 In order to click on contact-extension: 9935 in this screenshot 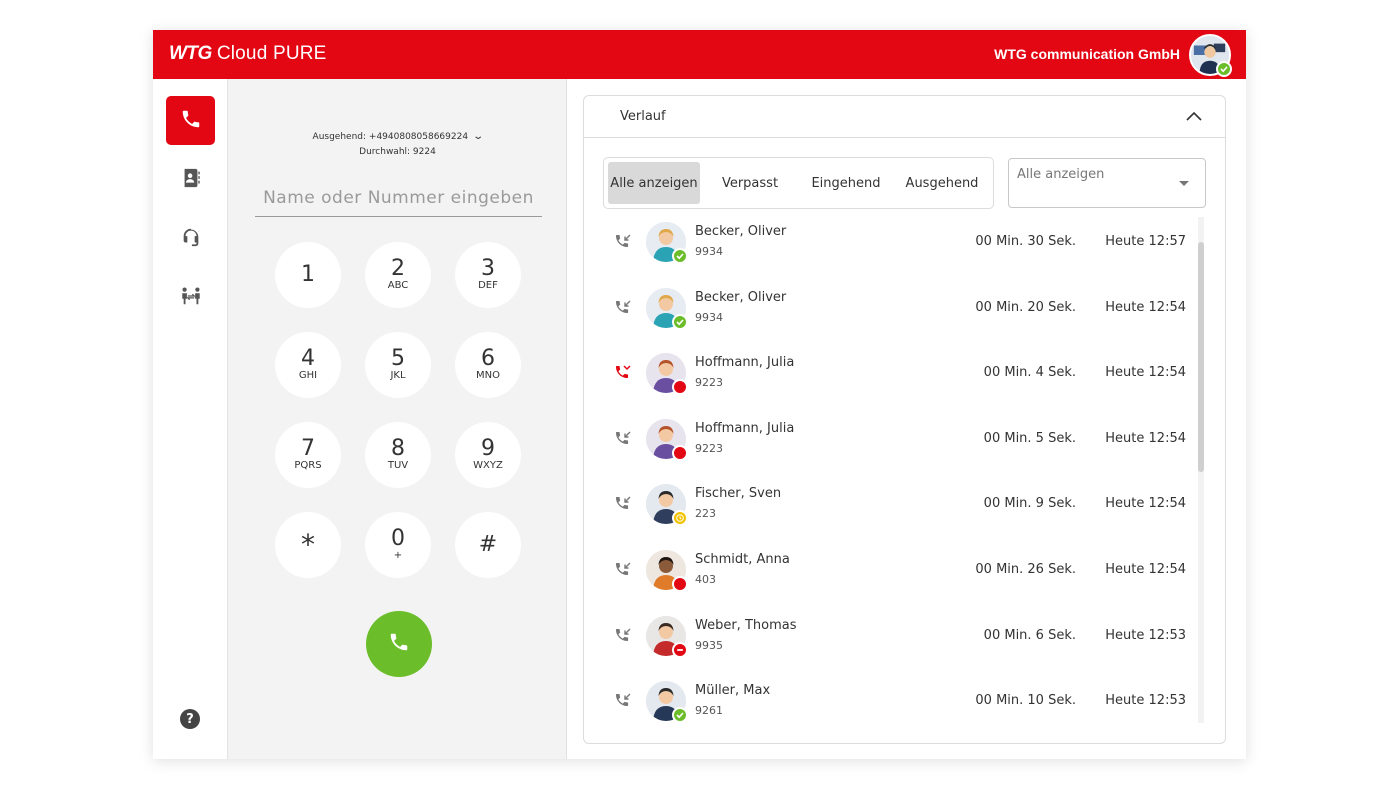, I will do `click(709, 645)`.